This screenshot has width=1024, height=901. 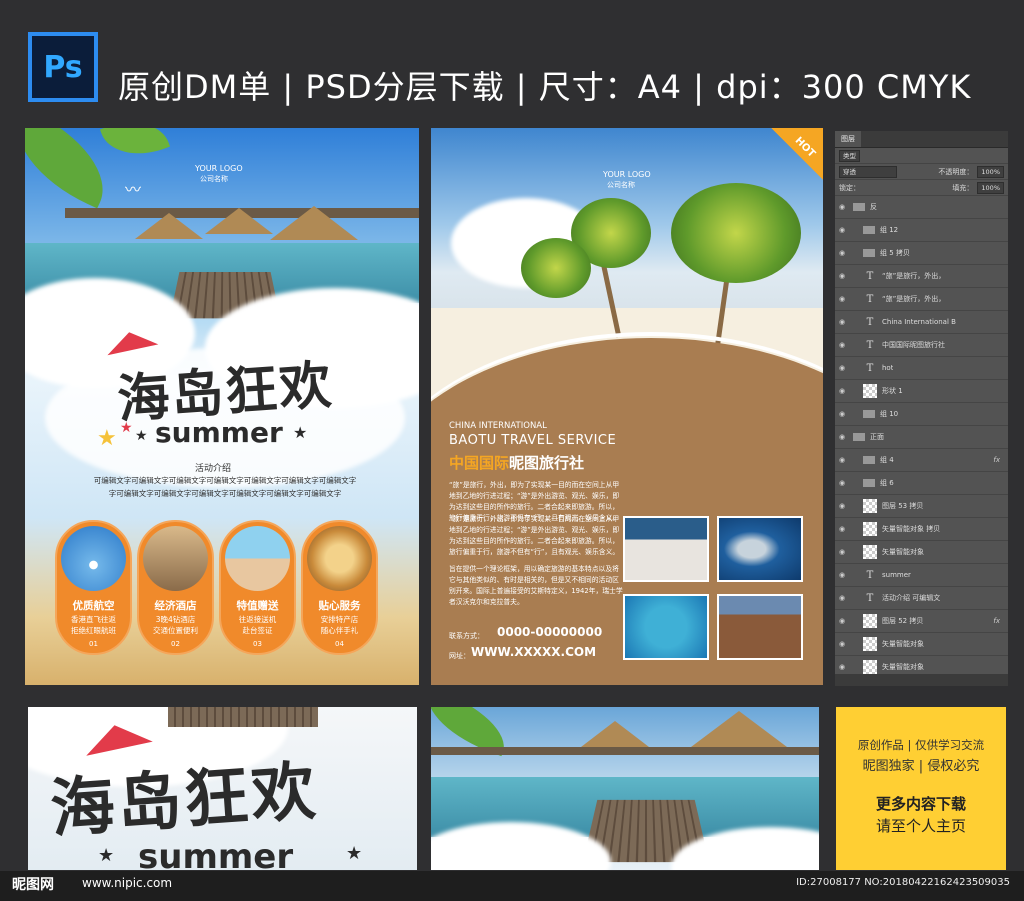 I want to click on feature-desc: 赴台签证, so click(x=257, y=630).